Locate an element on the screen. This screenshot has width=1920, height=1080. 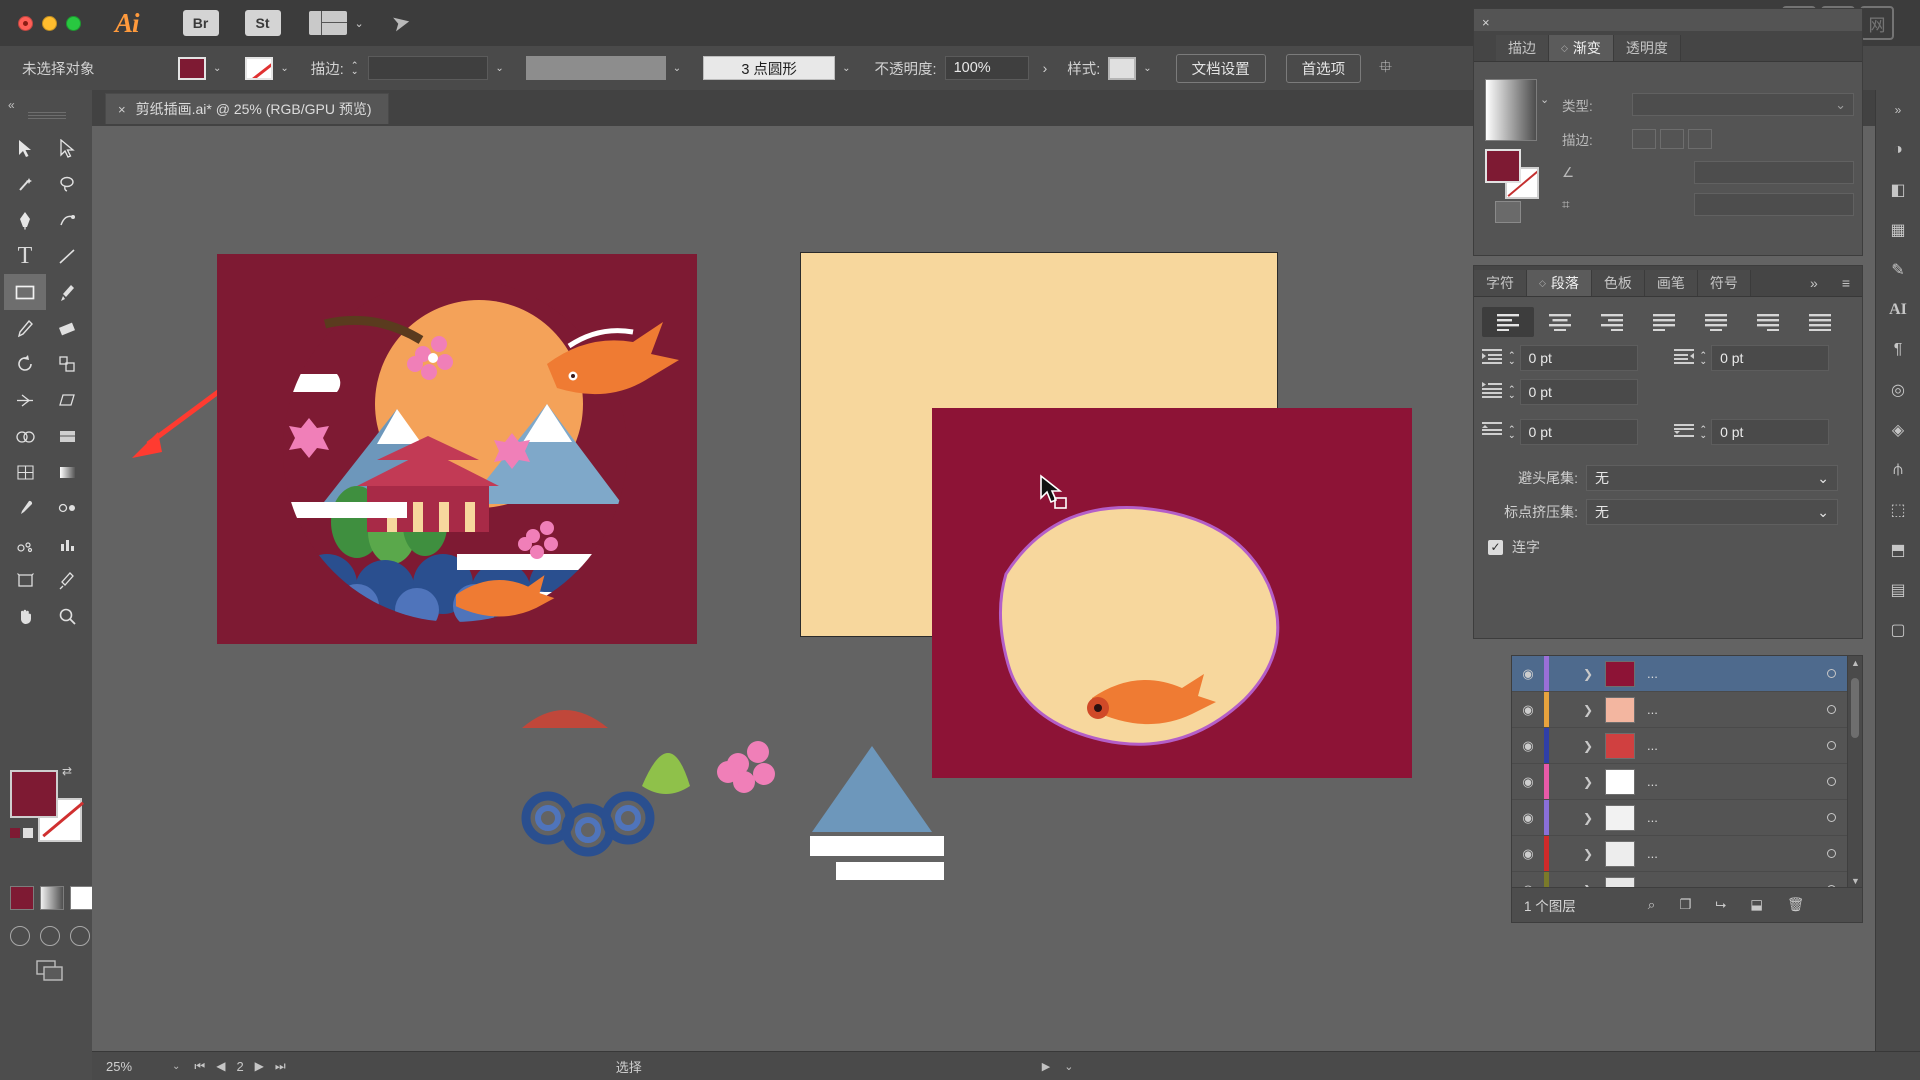
gradient-mode-icon is located at coordinates (52, 898).